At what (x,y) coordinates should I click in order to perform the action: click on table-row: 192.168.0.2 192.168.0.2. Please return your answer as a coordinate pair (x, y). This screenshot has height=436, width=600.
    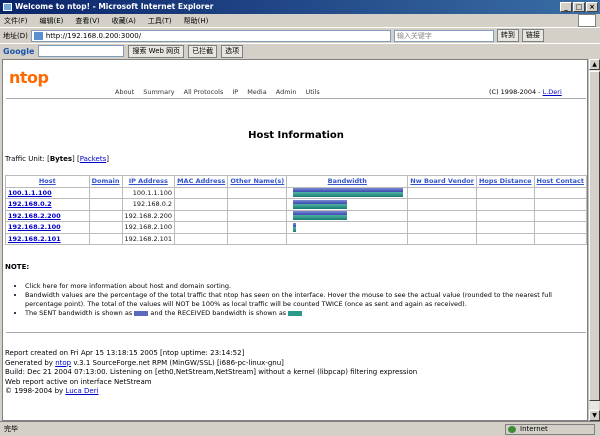
    Looking at the image, I should click on (296, 204).